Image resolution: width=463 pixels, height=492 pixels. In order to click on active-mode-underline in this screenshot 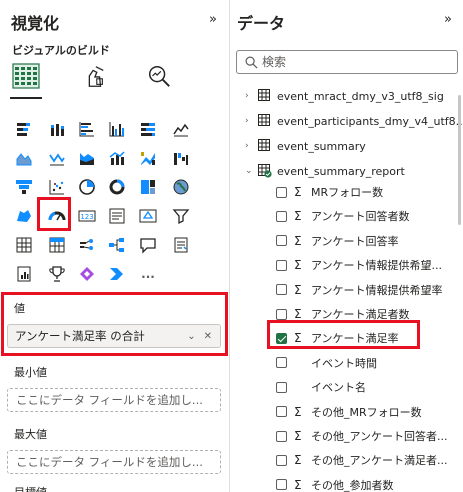, I will do `click(26, 98)`.